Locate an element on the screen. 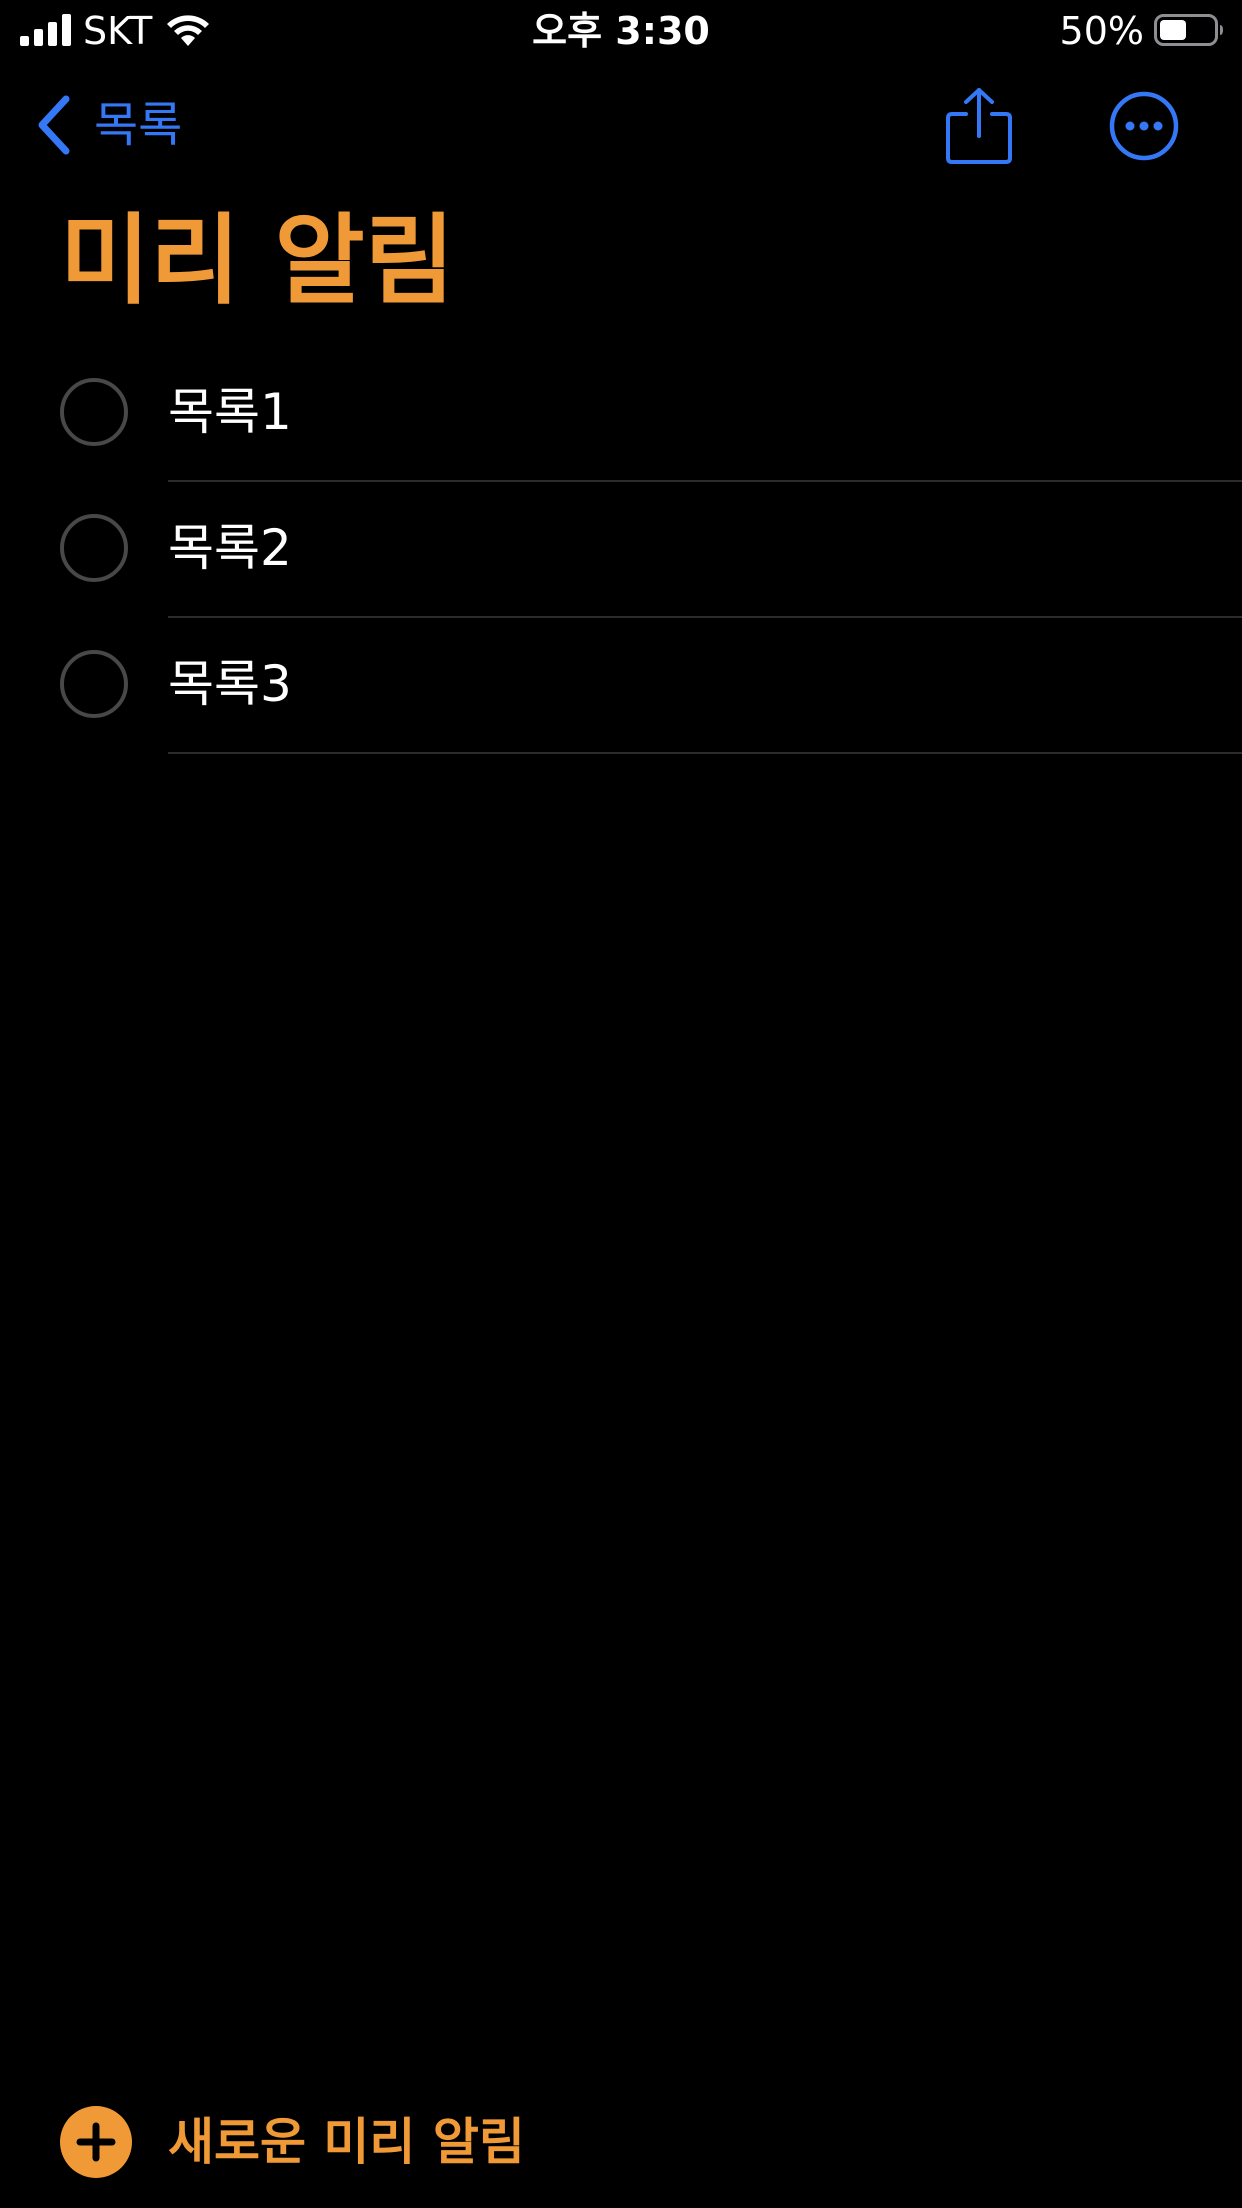 The image size is (1242, 2208). battery-percentage: 50% is located at coordinates (1101, 31).